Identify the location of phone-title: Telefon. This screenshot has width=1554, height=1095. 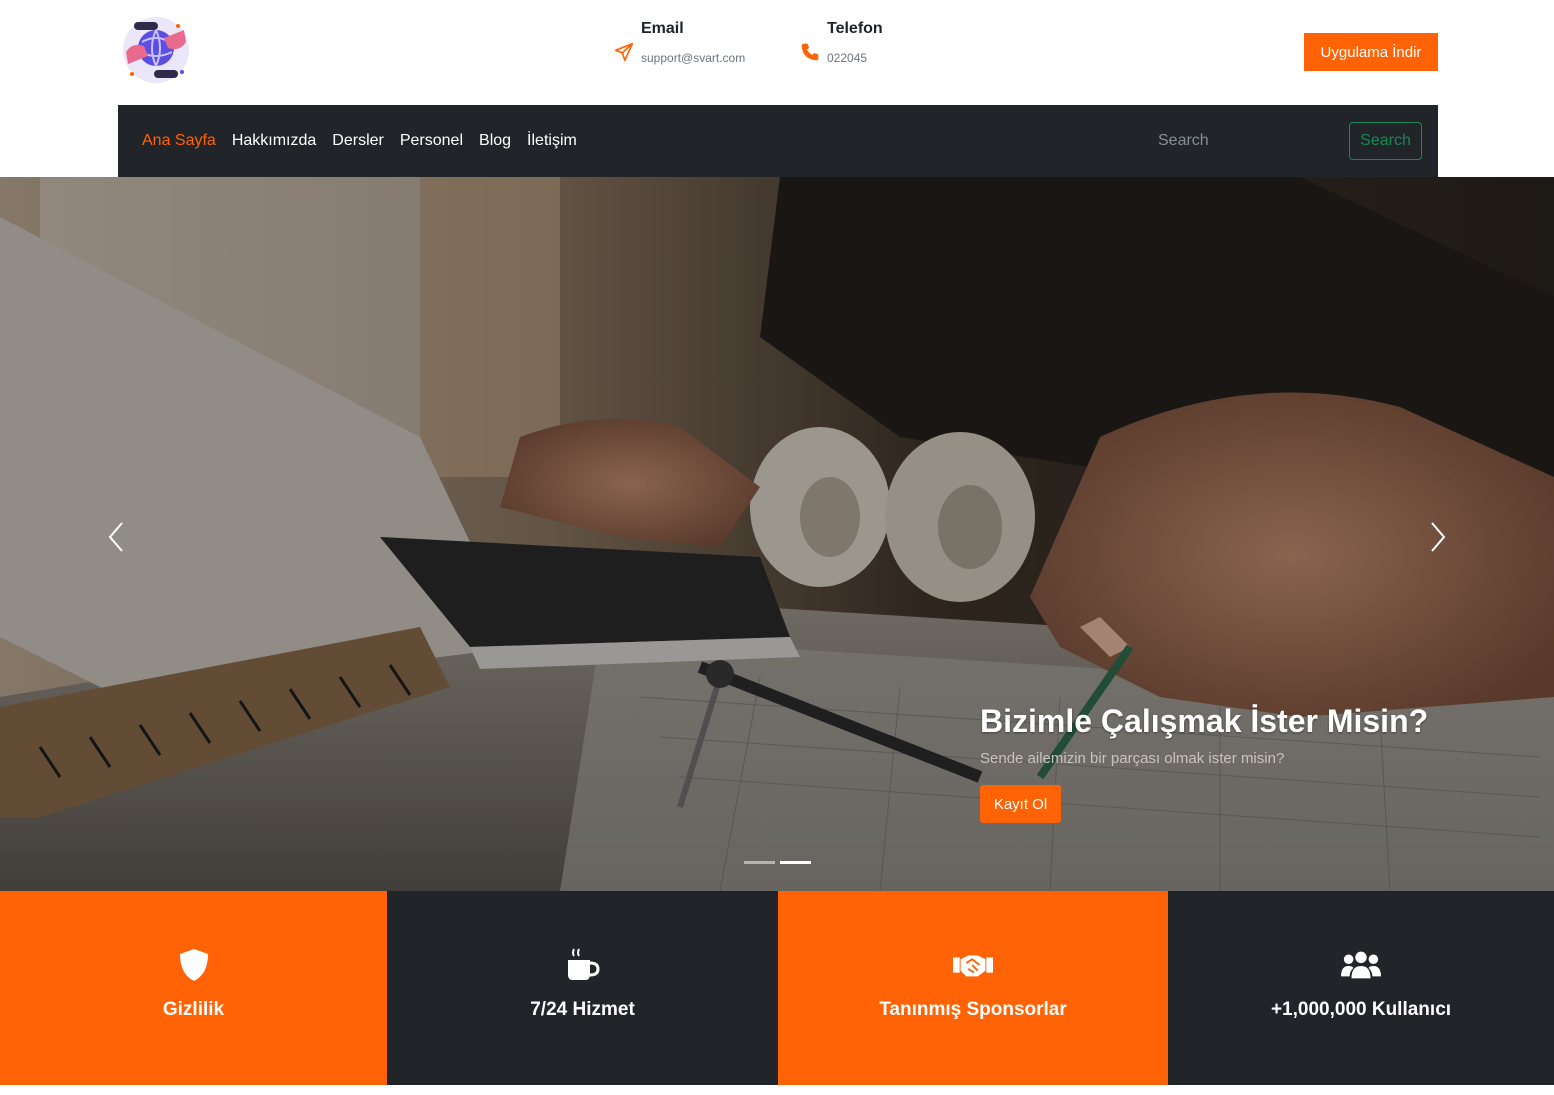
(855, 28).